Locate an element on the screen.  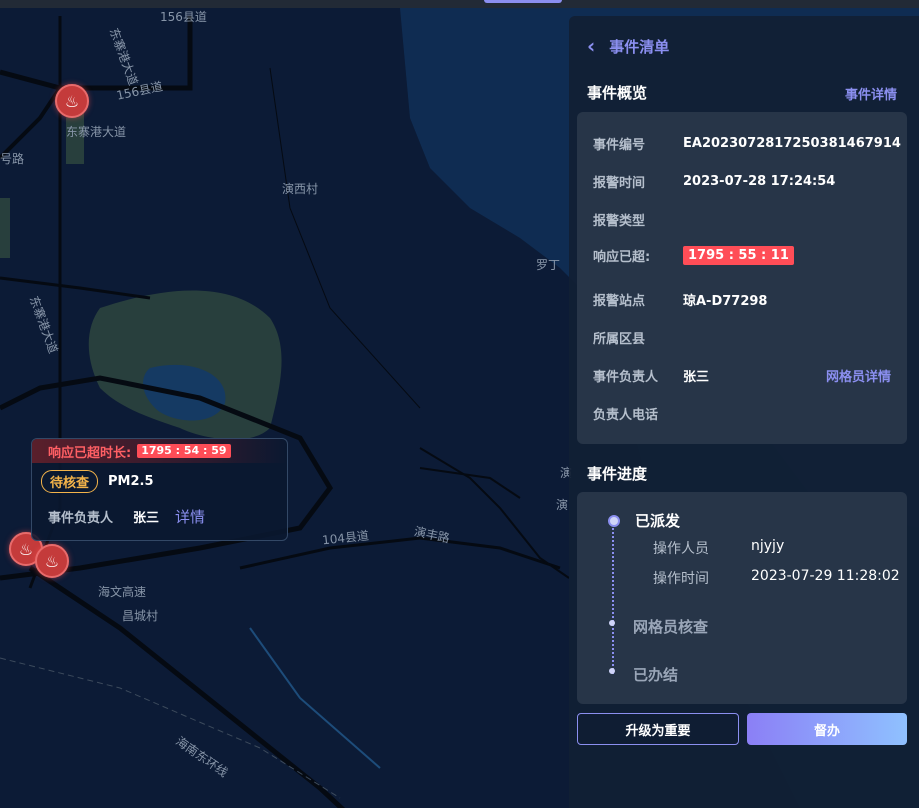
operator-value: njyjy is located at coordinates (768, 546).